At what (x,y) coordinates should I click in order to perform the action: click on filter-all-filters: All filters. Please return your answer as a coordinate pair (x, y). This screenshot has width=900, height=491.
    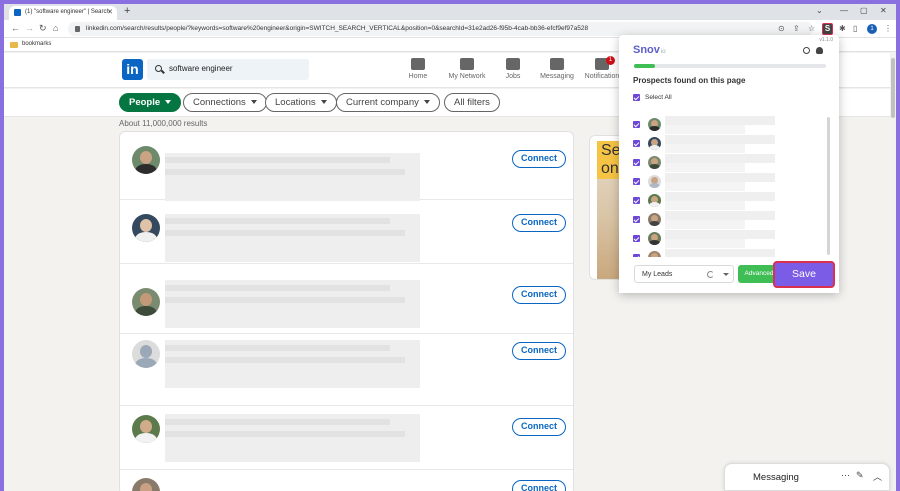
    Looking at the image, I should click on (472, 102).